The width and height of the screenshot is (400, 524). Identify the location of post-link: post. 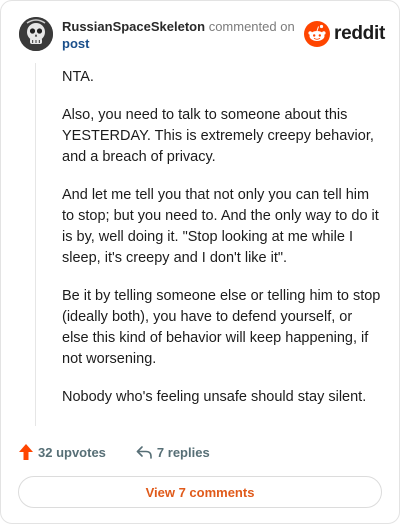
(75, 44).